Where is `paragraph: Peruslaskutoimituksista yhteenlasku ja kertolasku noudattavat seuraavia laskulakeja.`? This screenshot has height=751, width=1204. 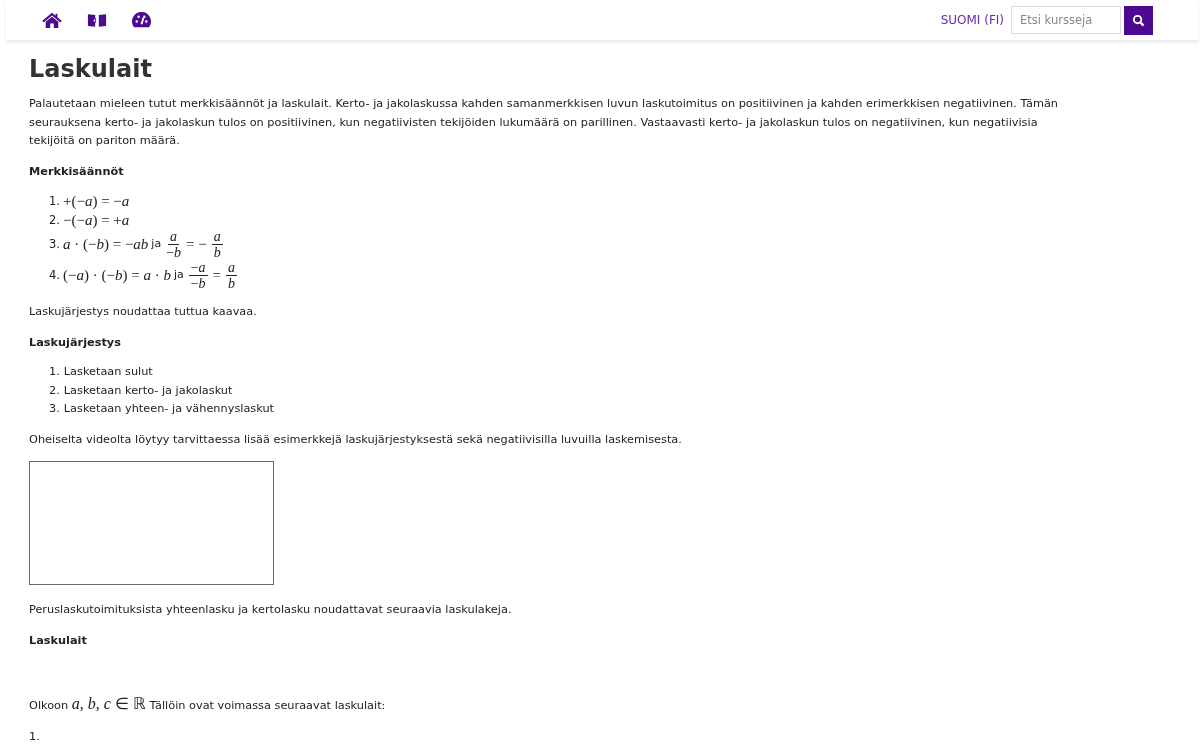 paragraph: Peruslaskutoimituksista yhteenlasku ja kertolasku noudattavat seuraavia laskulakeja. is located at coordinates (271, 610).